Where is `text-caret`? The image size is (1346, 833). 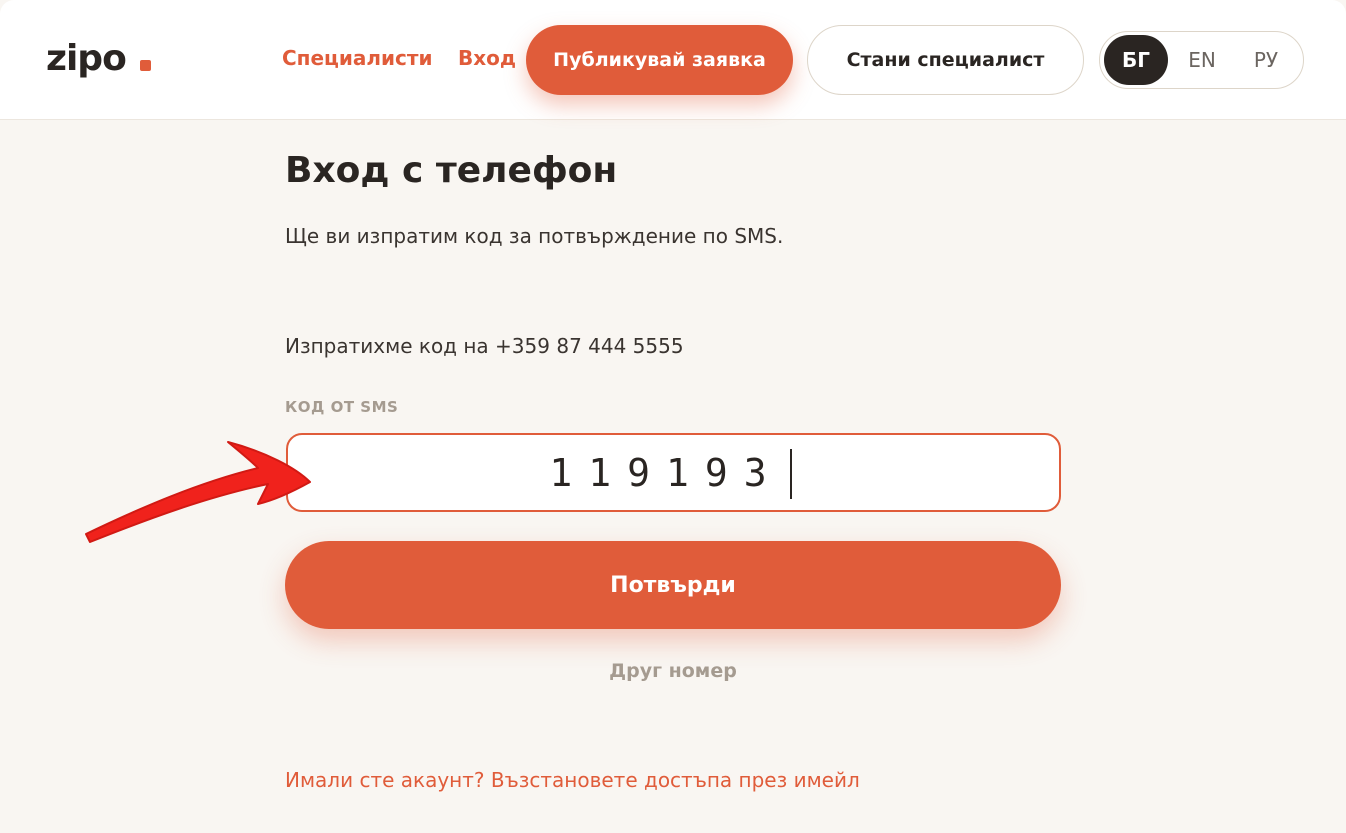
text-caret is located at coordinates (791, 474).